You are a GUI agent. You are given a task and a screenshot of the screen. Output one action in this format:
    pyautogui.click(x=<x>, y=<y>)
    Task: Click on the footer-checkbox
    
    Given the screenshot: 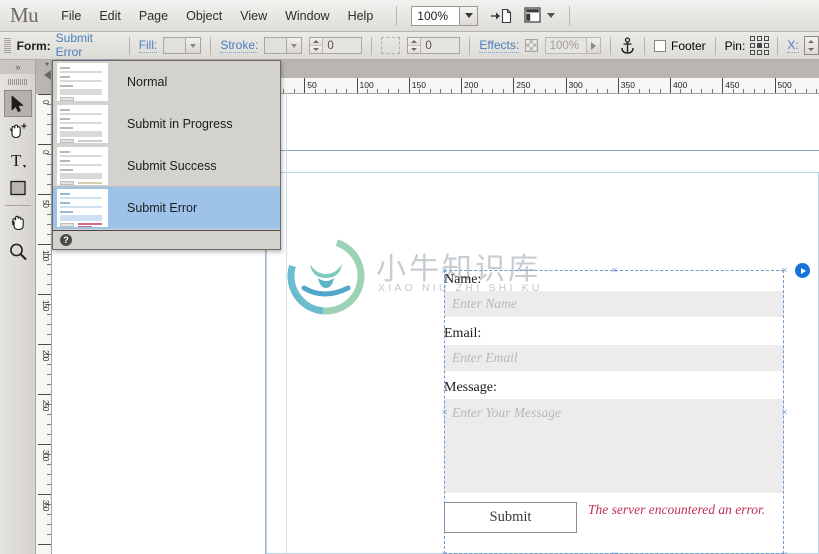 What is the action you would take?
    pyautogui.click(x=660, y=45)
    